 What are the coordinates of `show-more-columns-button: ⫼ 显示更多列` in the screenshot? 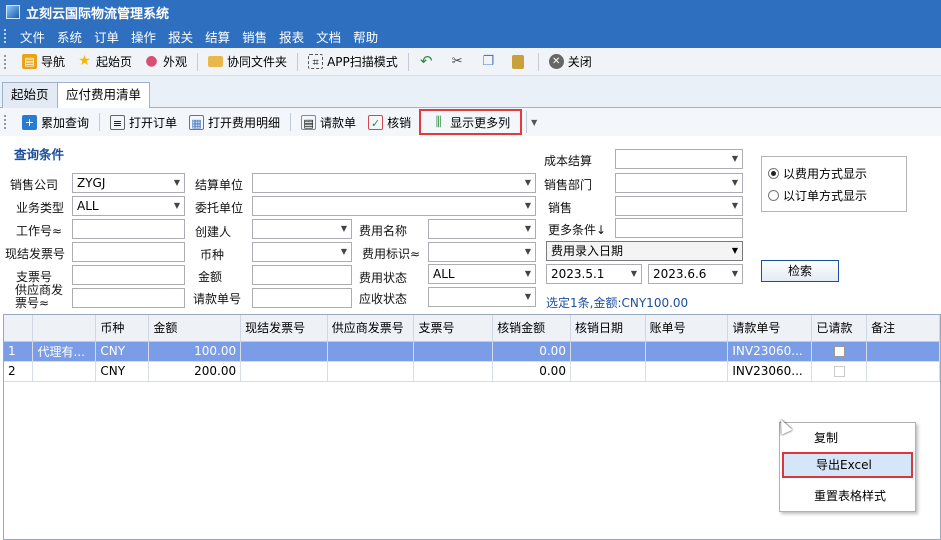 It's located at (471, 122).